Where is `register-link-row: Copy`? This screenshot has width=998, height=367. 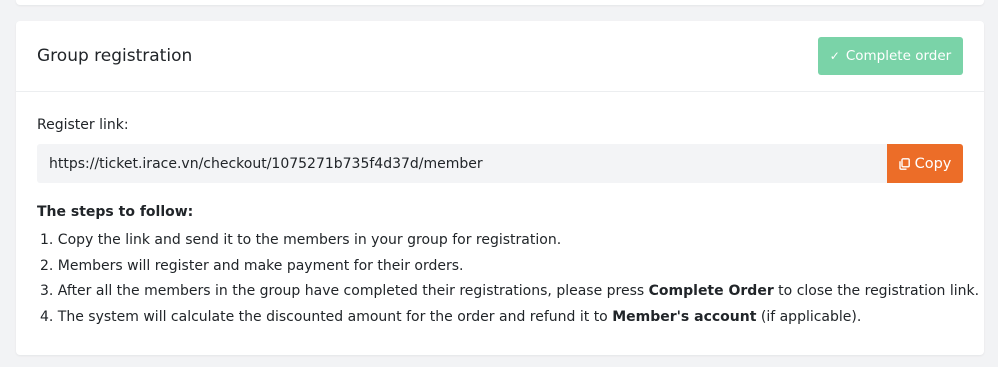 register-link-row: Copy is located at coordinates (500, 163).